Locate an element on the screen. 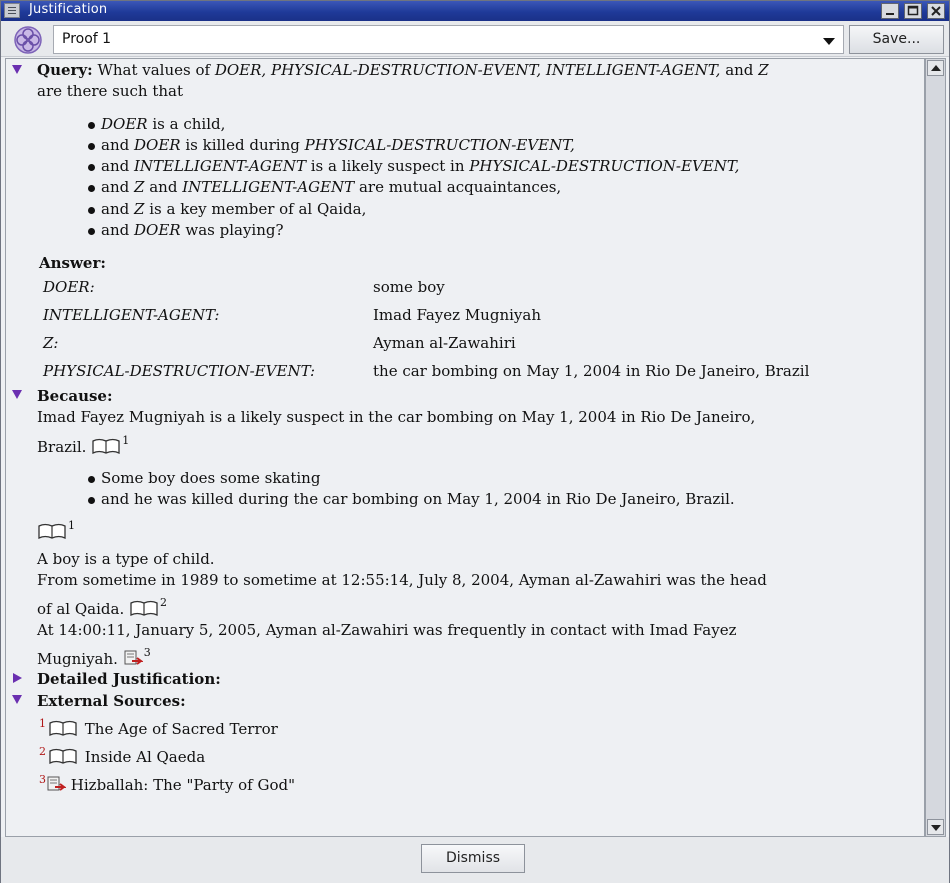  source-item: 3 Hizballah: The "Party of God" is located at coordinates (167, 784).